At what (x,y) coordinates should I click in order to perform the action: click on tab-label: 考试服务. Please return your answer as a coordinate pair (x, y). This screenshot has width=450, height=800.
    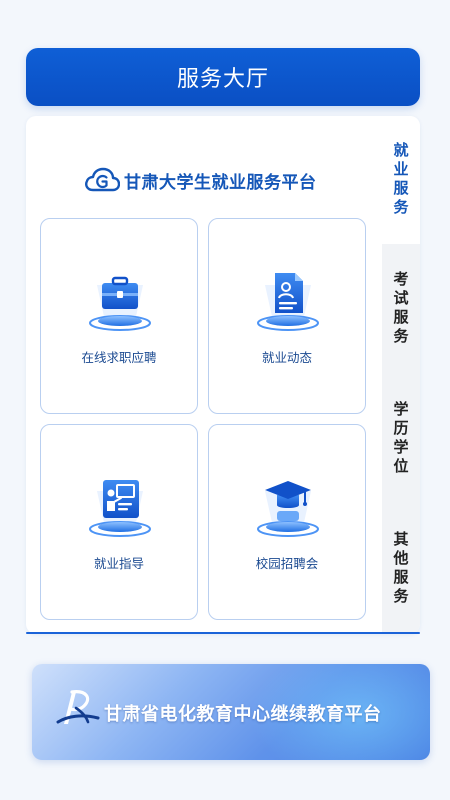
    Looking at the image, I should click on (400, 309).